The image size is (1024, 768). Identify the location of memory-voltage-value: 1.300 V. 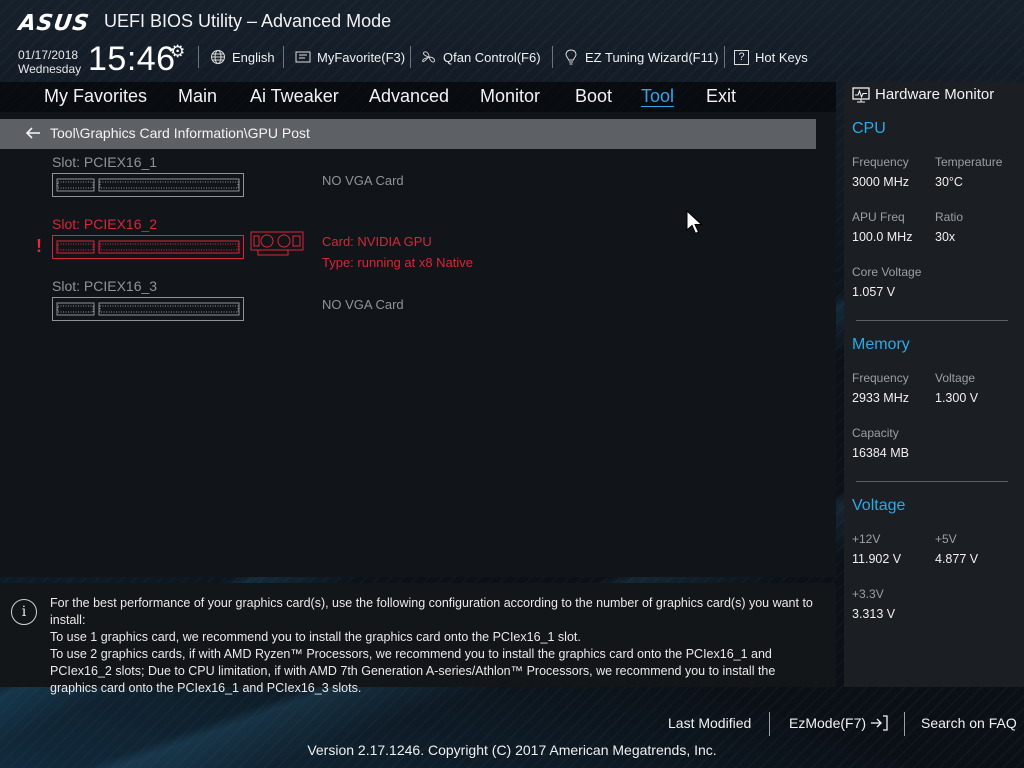
(957, 398).